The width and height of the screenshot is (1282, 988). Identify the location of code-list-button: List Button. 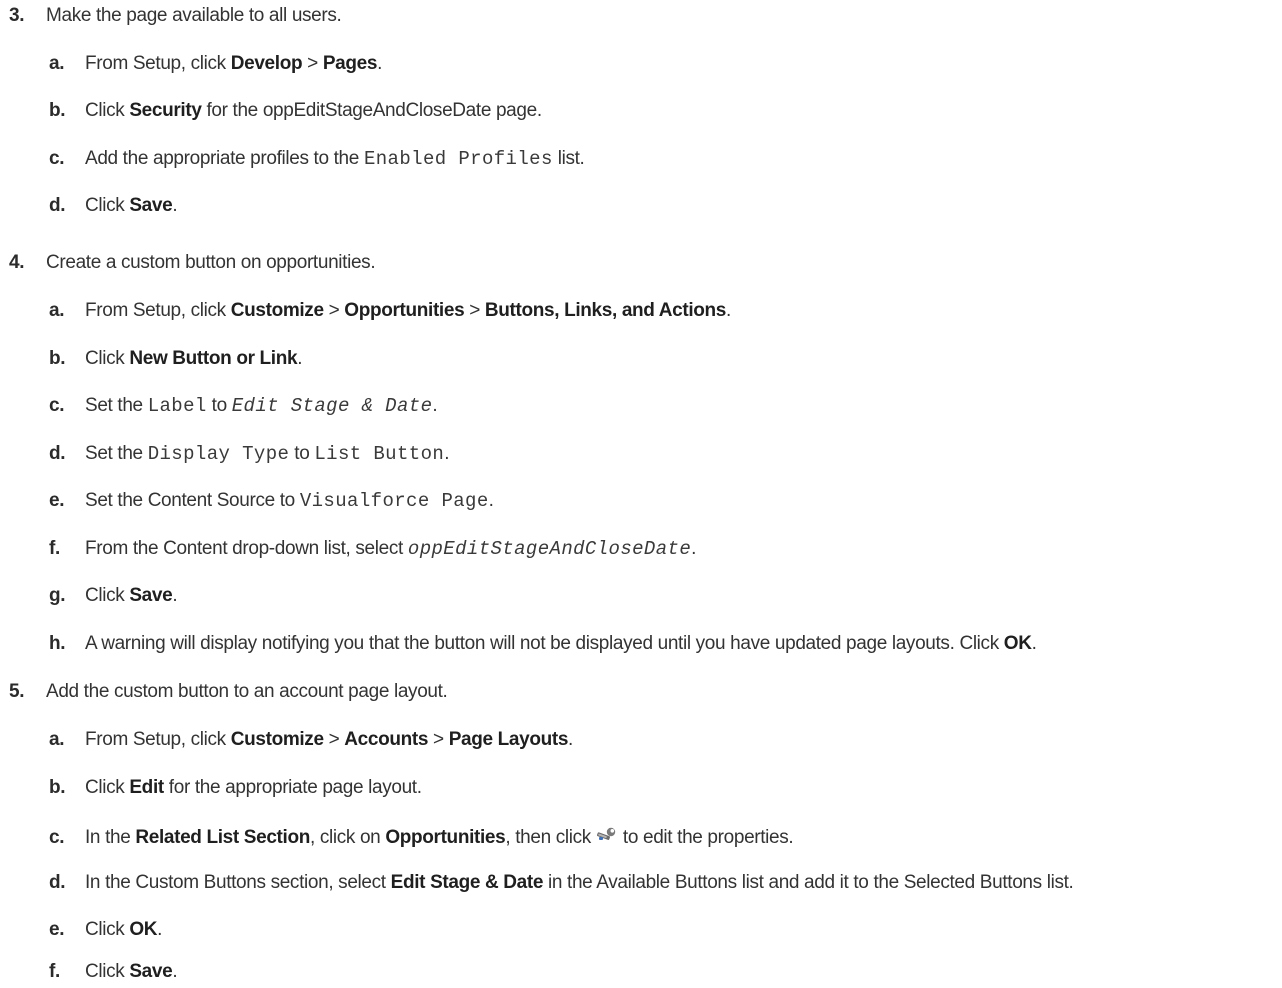
(379, 454).